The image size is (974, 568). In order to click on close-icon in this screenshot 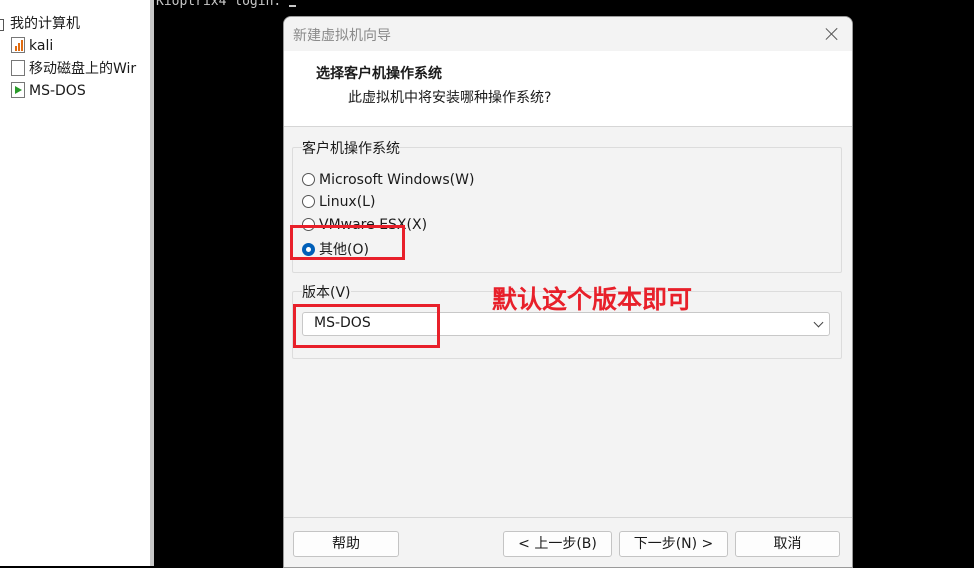, I will do `click(832, 34)`.